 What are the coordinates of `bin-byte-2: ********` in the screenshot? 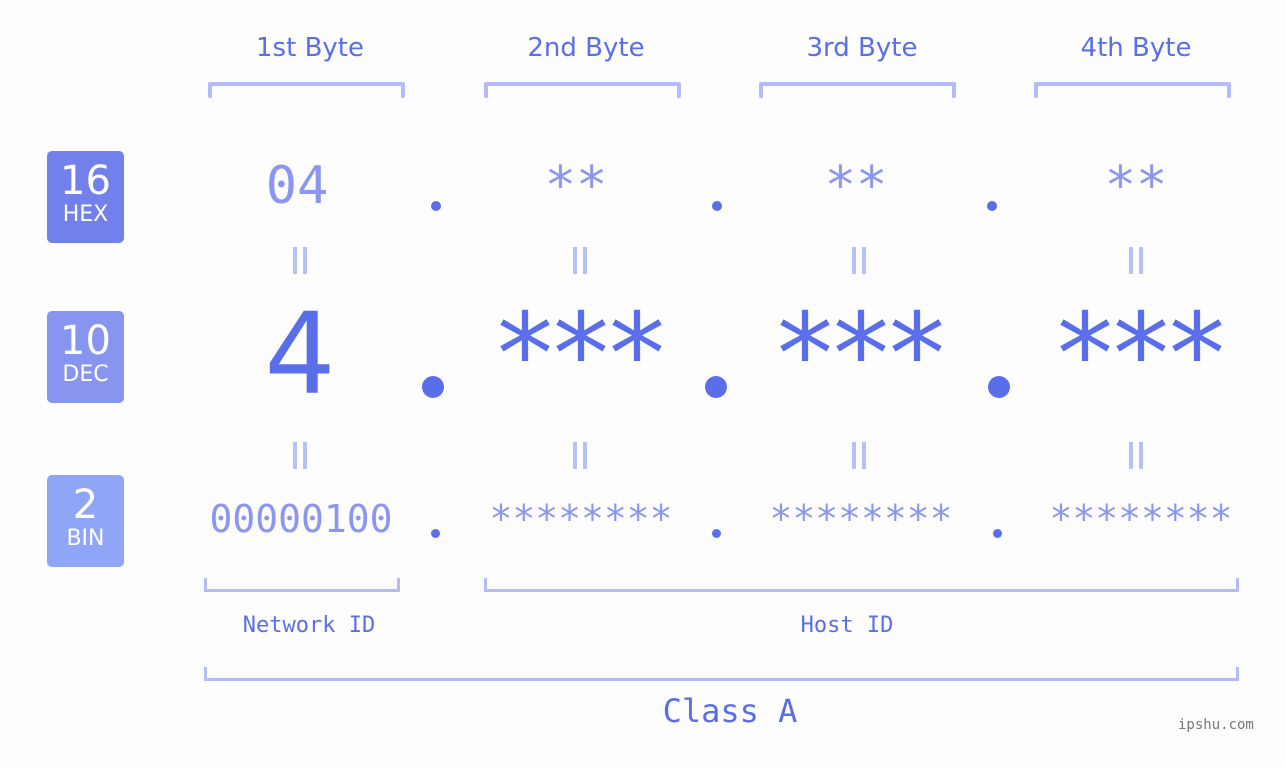 It's located at (581, 519).